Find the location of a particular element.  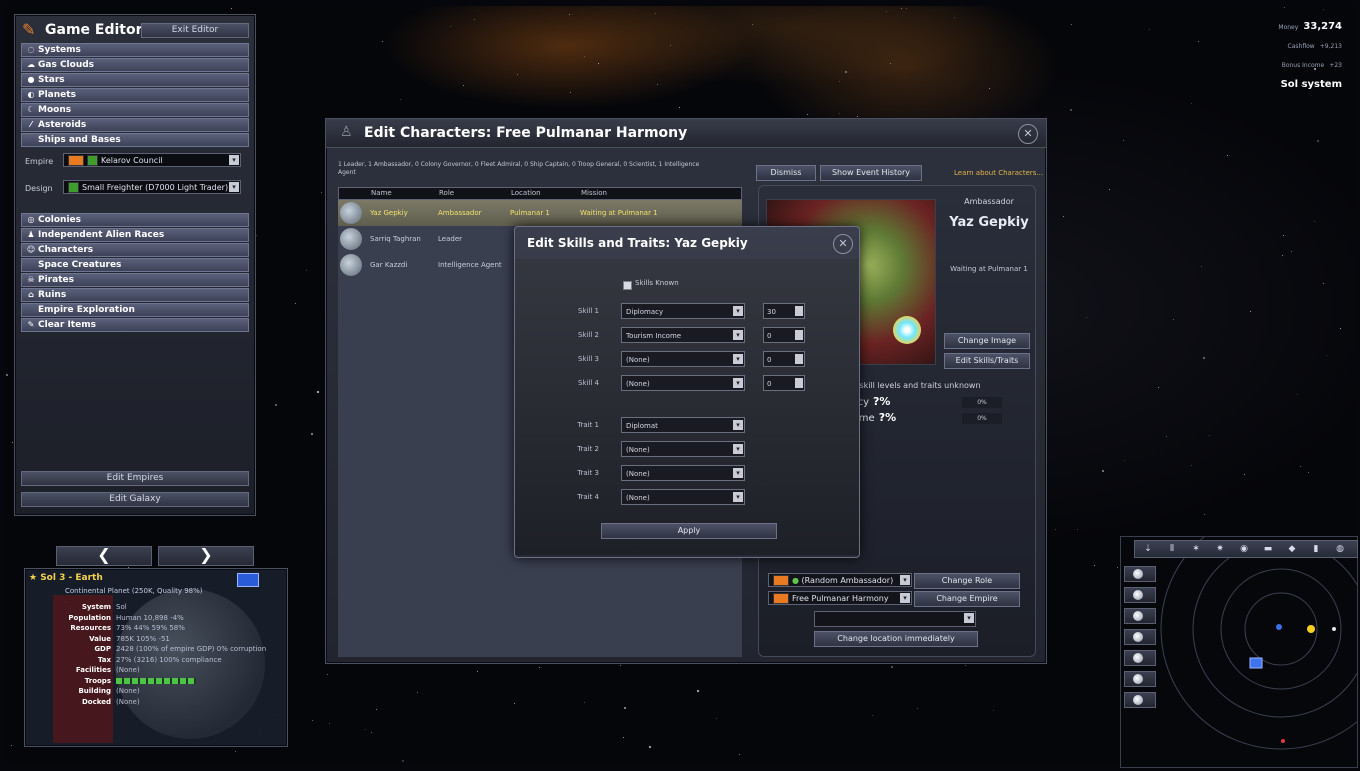

editor-category-asteroids: ⁄ Asteroids is located at coordinates (135, 125).